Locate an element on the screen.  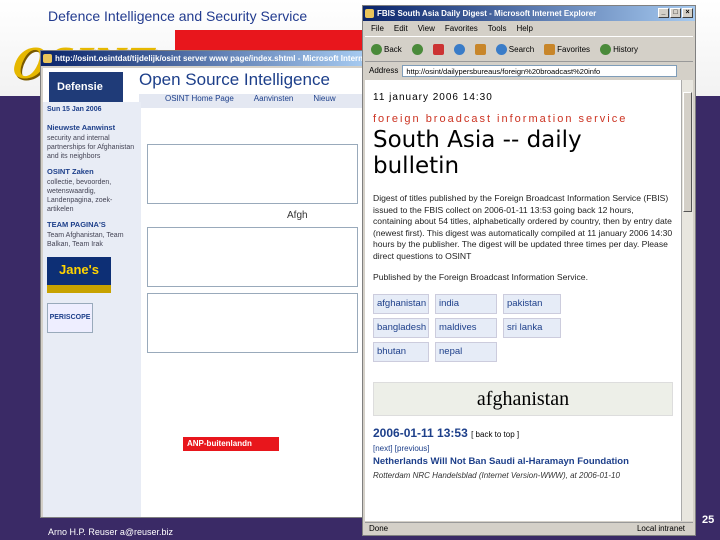
home-icon is located at coordinates (480, 49).